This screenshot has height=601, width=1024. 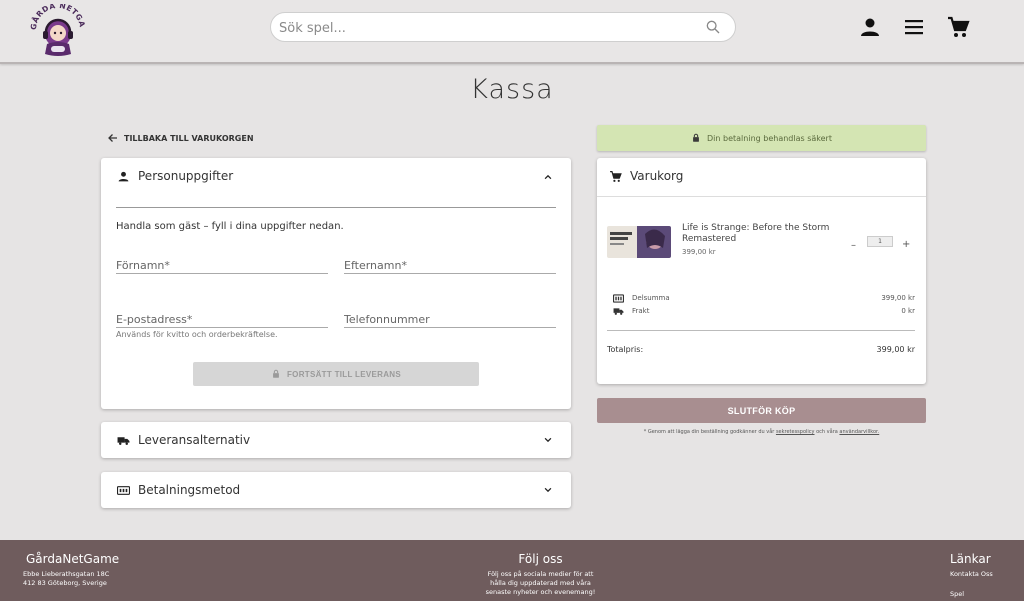 What do you see at coordinates (336, 207) in the screenshot?
I see `section-divider` at bounding box center [336, 207].